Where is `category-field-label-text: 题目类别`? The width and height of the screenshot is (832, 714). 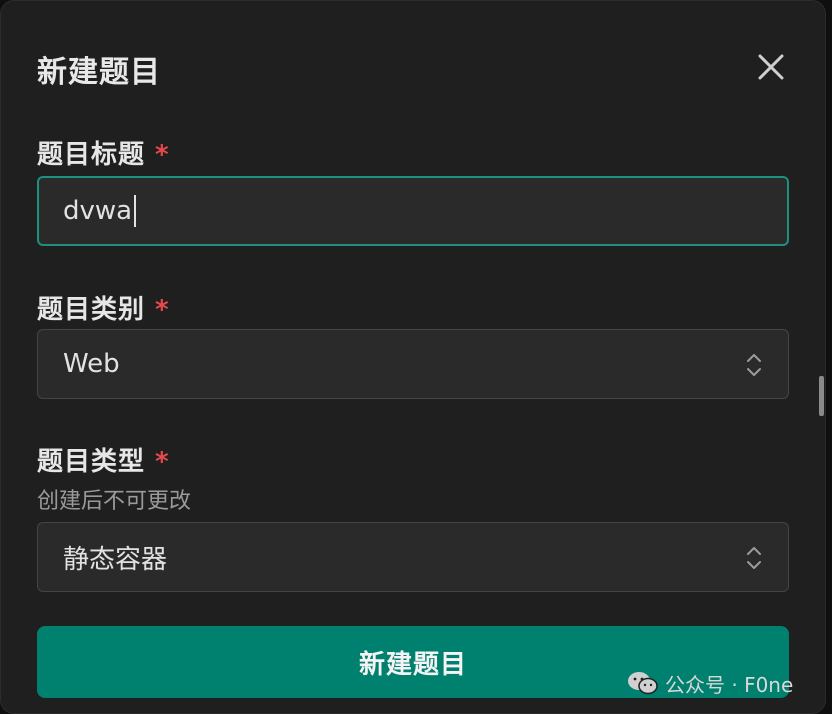
category-field-label-text: 题目类别 is located at coordinates (91, 310).